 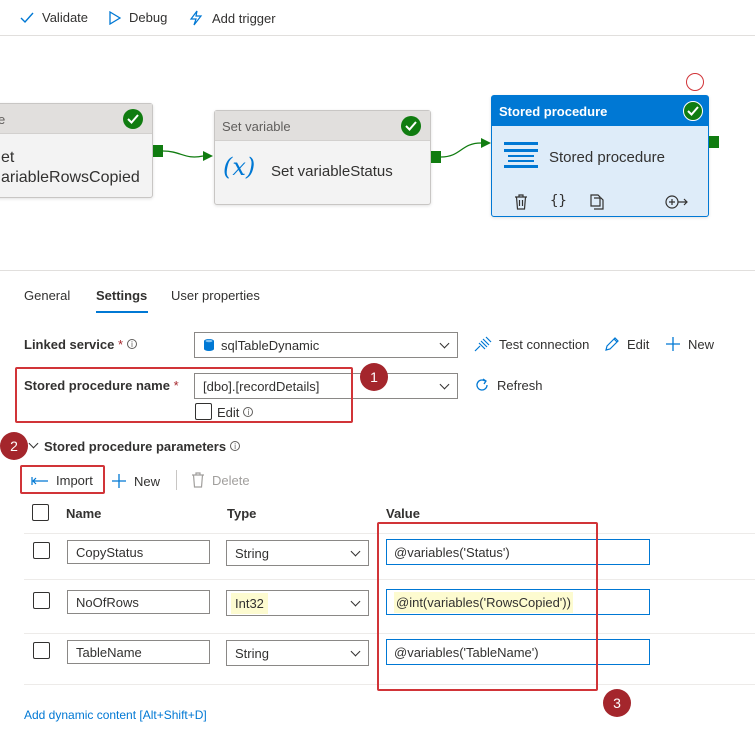 What do you see at coordinates (617, 703) in the screenshot?
I see `annotation-badge-3: 3` at bounding box center [617, 703].